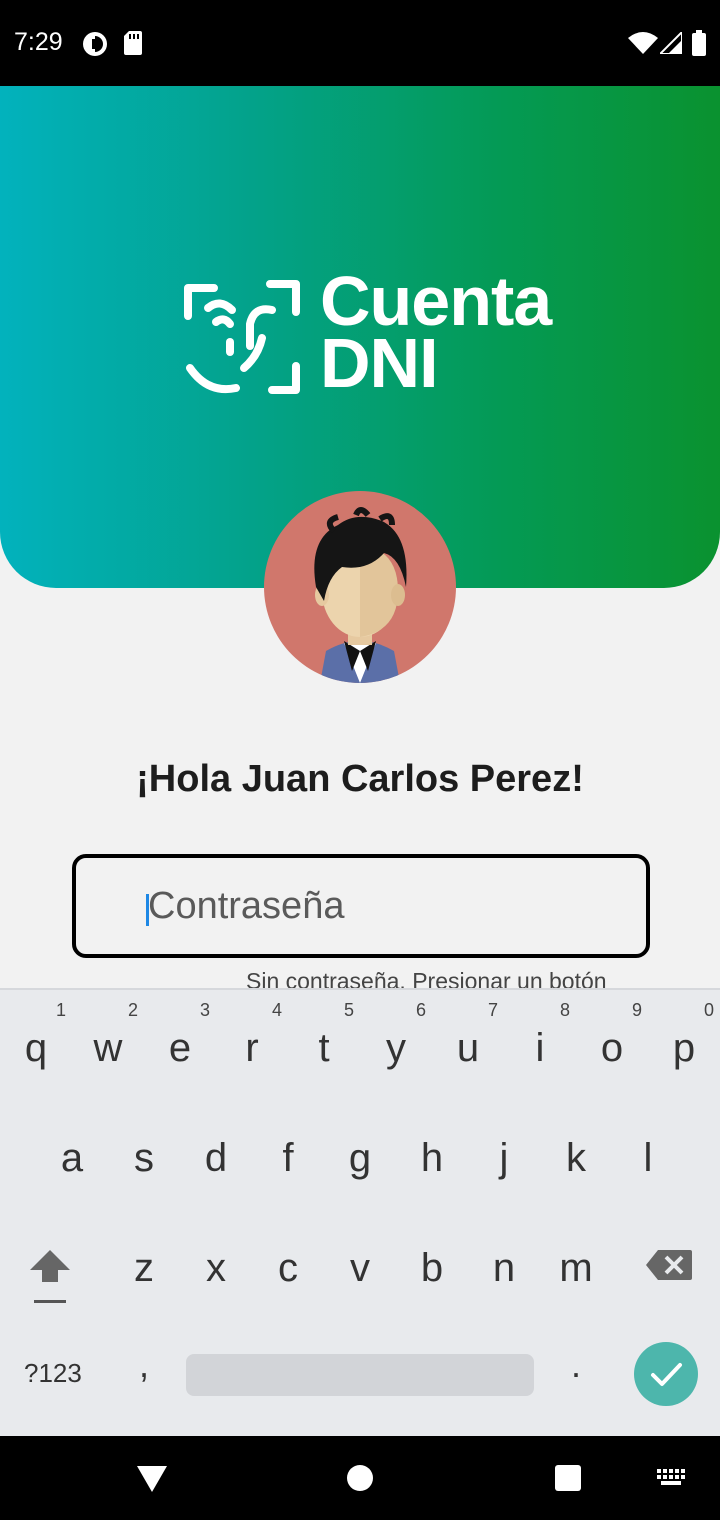 This screenshot has height=1520, width=720. I want to click on key-f: f, so click(288, 1158).